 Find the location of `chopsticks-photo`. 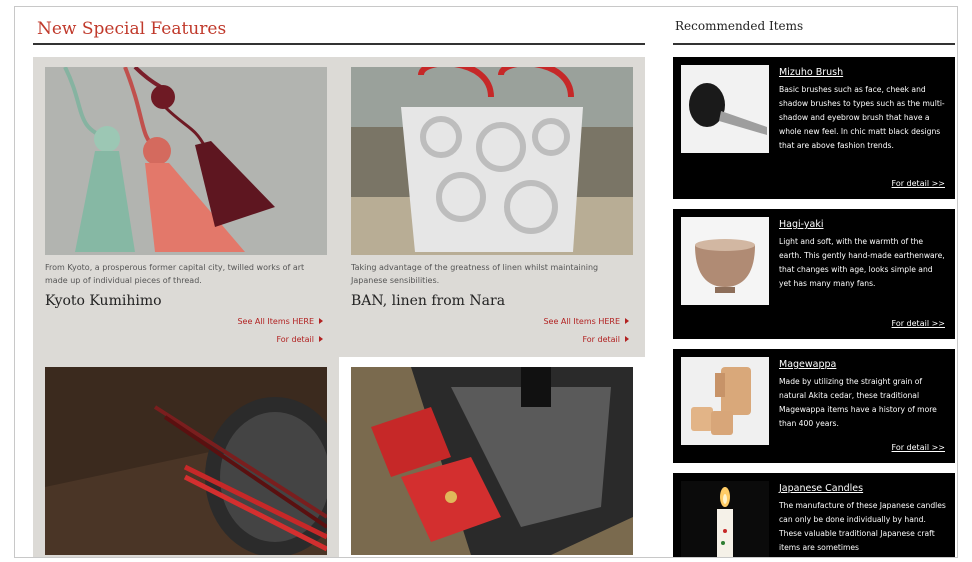

chopsticks-photo is located at coordinates (186, 461).